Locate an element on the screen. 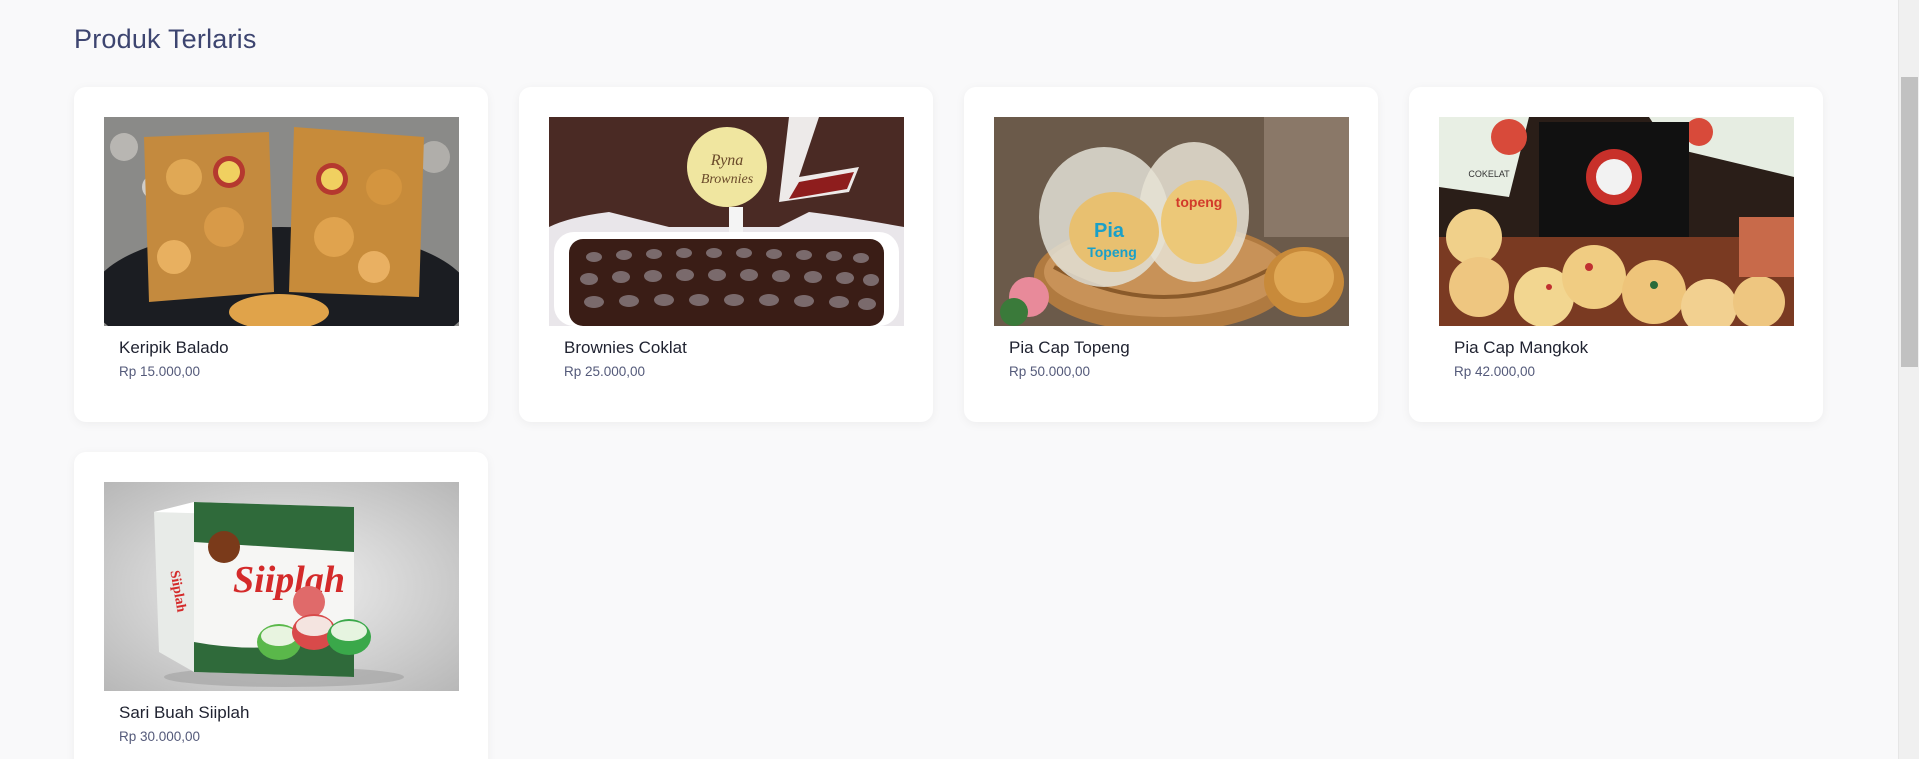 This screenshot has height=759, width=1919. product-card: Keripik Balado Rp 15.000,00 is located at coordinates (281, 254).